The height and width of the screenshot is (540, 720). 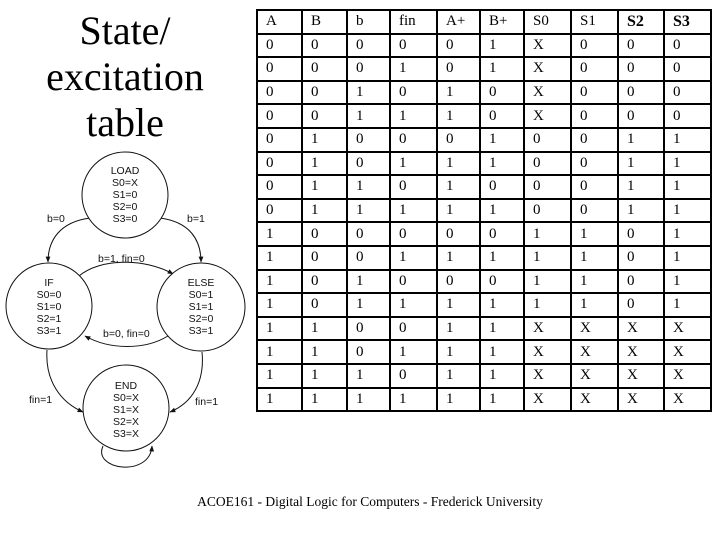 I want to click on state-end: END S0=X S1=X S2=X S3=X, so click(x=126, y=408).